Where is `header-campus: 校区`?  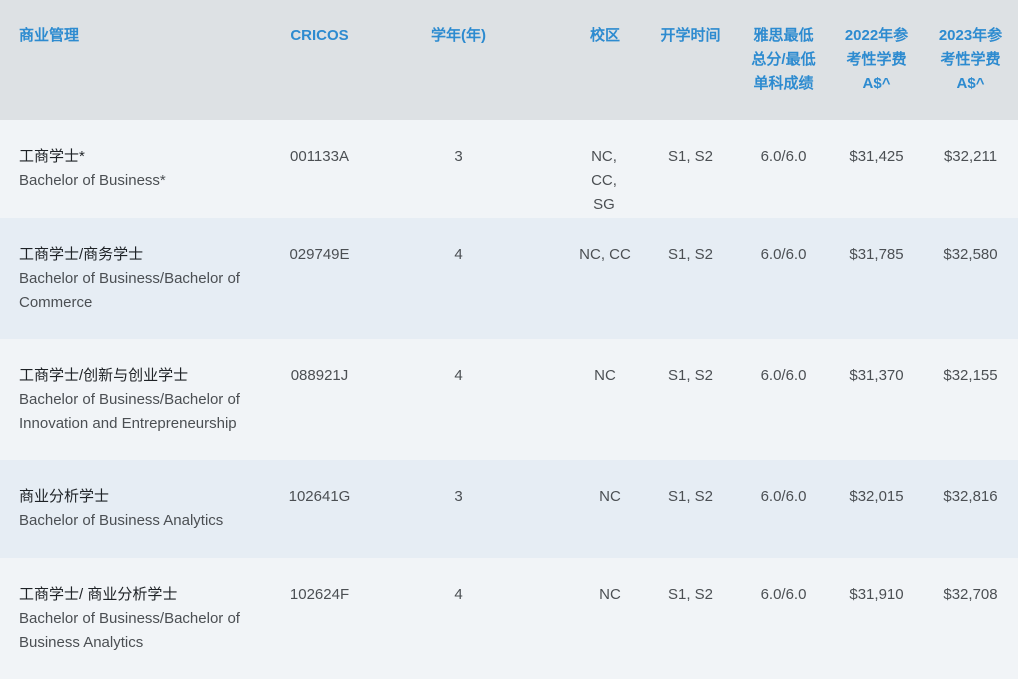 header-campus: 校区 is located at coordinates (604, 35).